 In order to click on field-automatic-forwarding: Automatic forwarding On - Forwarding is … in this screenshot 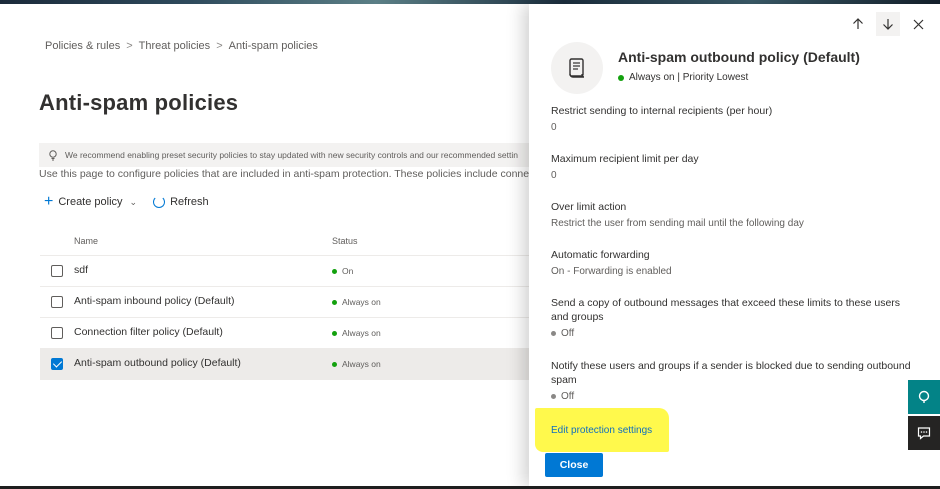, I will do `click(731, 262)`.